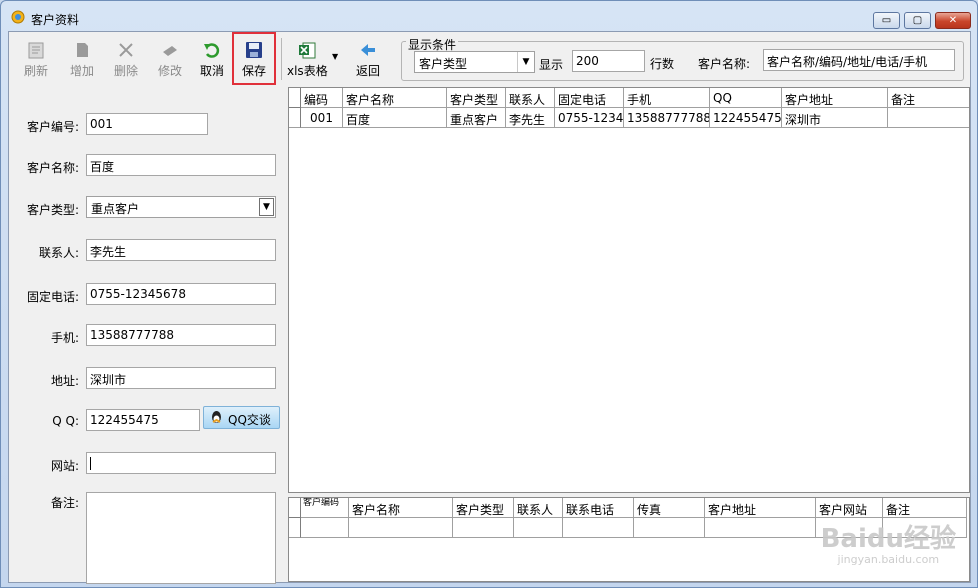 This screenshot has width=978, height=588. Describe the element at coordinates (90, 463) in the screenshot. I see `text-cursor` at that location.